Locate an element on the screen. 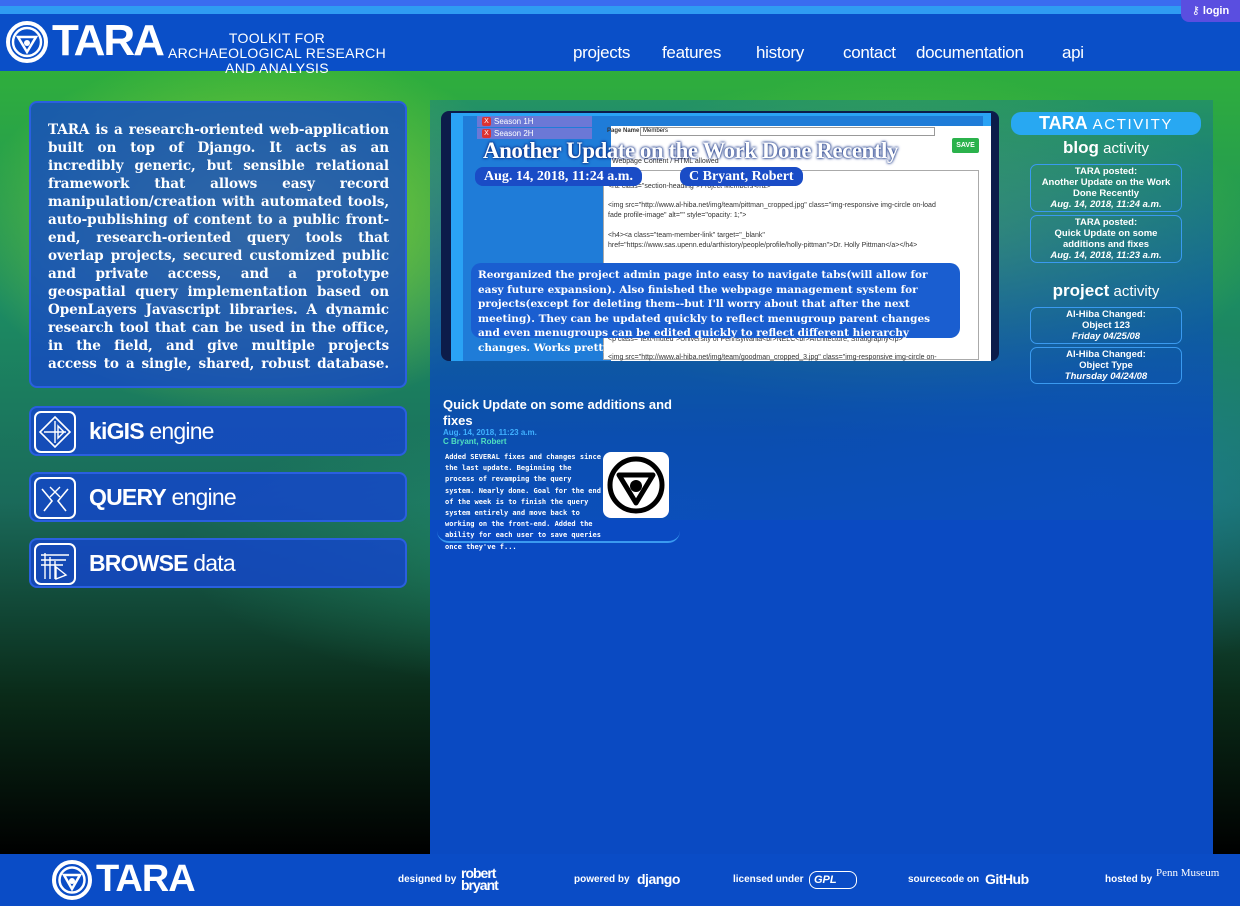  browse-icon is located at coordinates (55, 564).